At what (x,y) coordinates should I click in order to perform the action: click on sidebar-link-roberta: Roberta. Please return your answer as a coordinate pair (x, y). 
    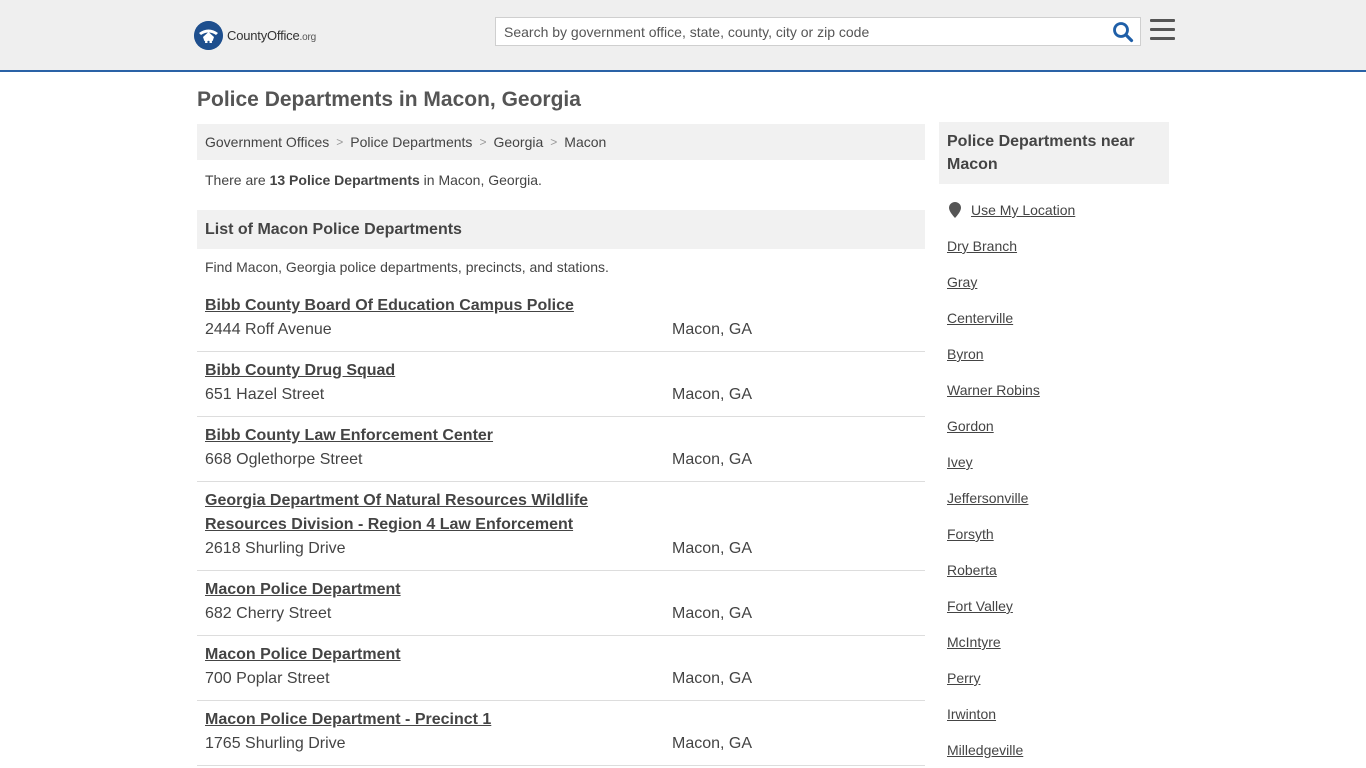
    Looking at the image, I should click on (972, 570).